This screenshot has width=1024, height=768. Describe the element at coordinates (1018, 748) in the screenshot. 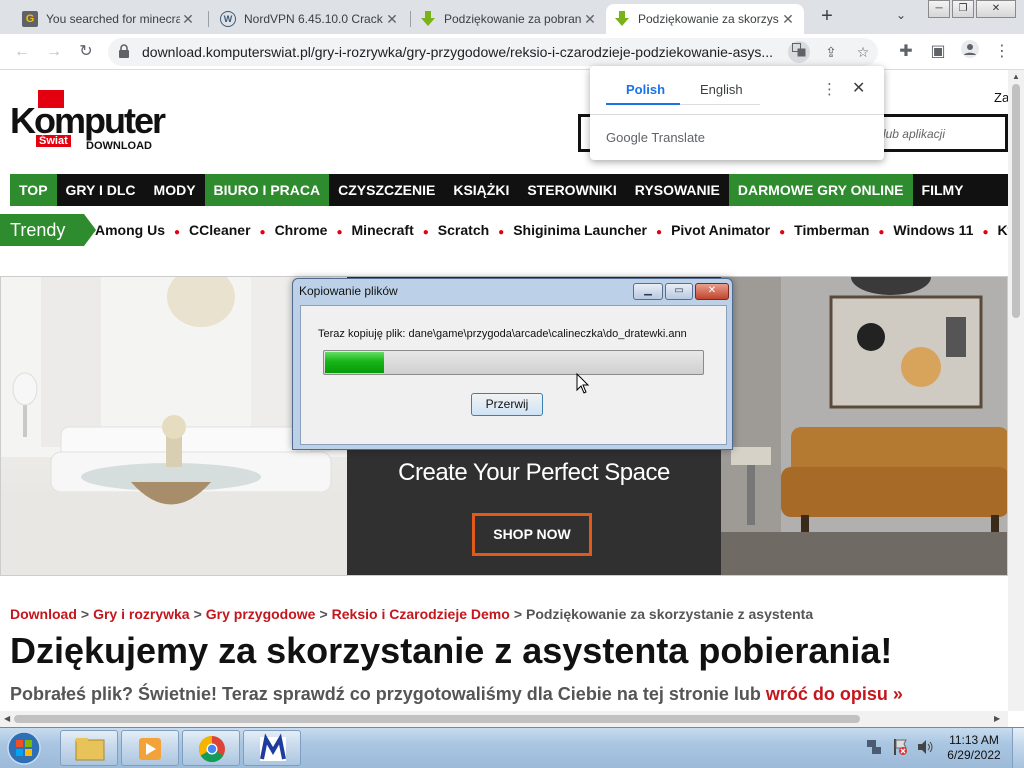

I see `show-desktop-button` at that location.